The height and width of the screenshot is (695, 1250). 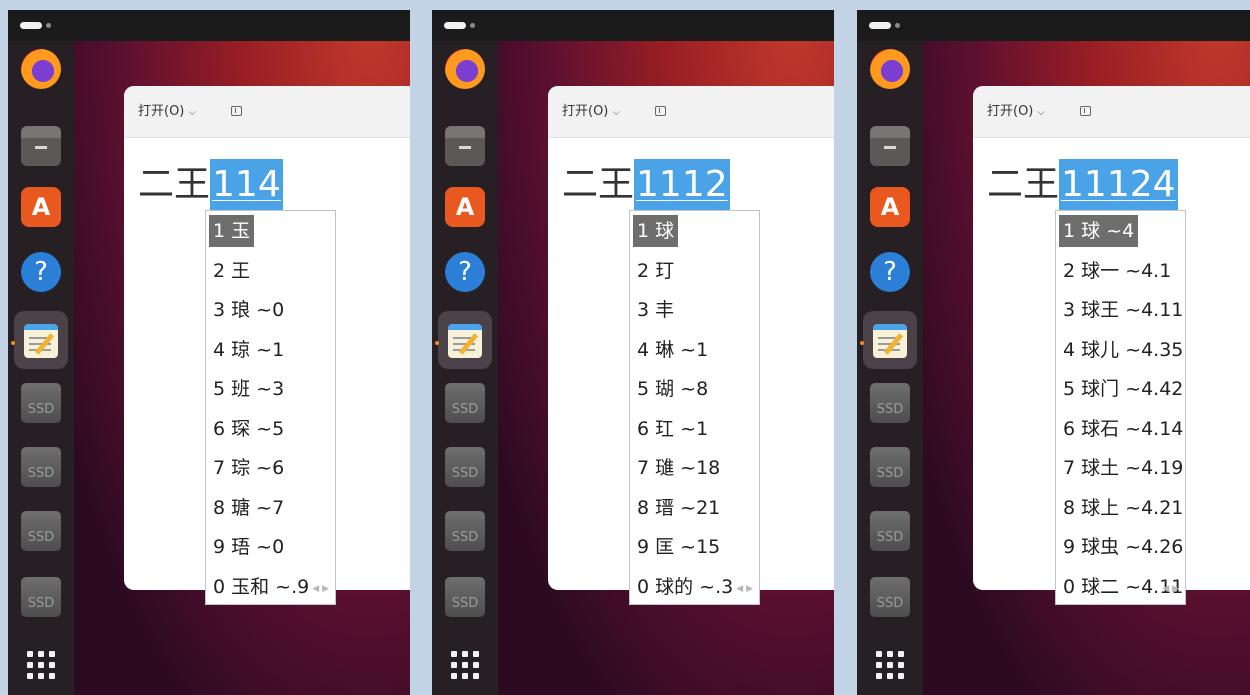 I want to click on ime-candidate: 2 玎, so click(x=655, y=271).